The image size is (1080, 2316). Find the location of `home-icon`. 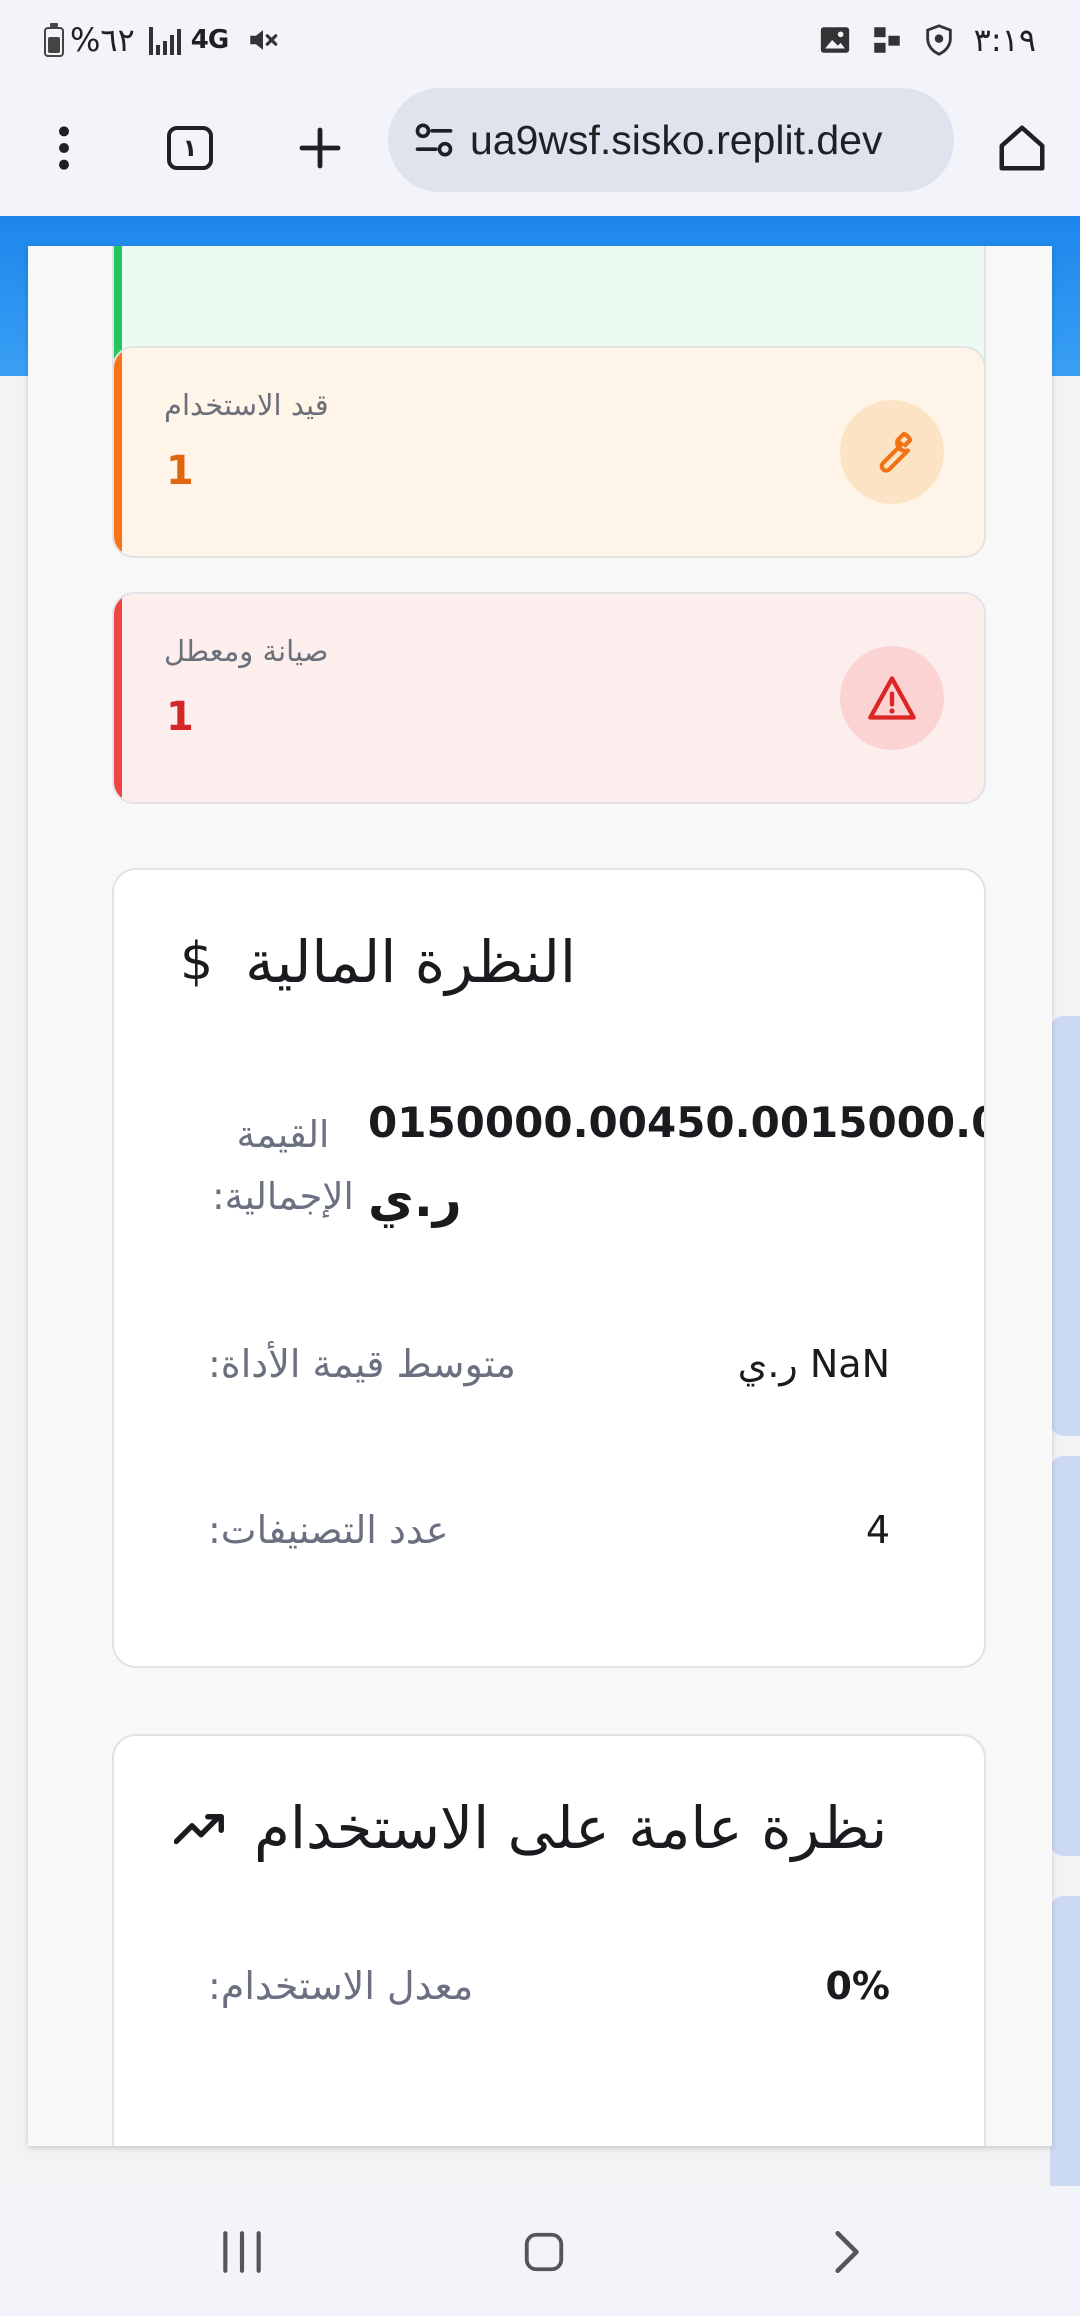

home-icon is located at coordinates (1022, 148).